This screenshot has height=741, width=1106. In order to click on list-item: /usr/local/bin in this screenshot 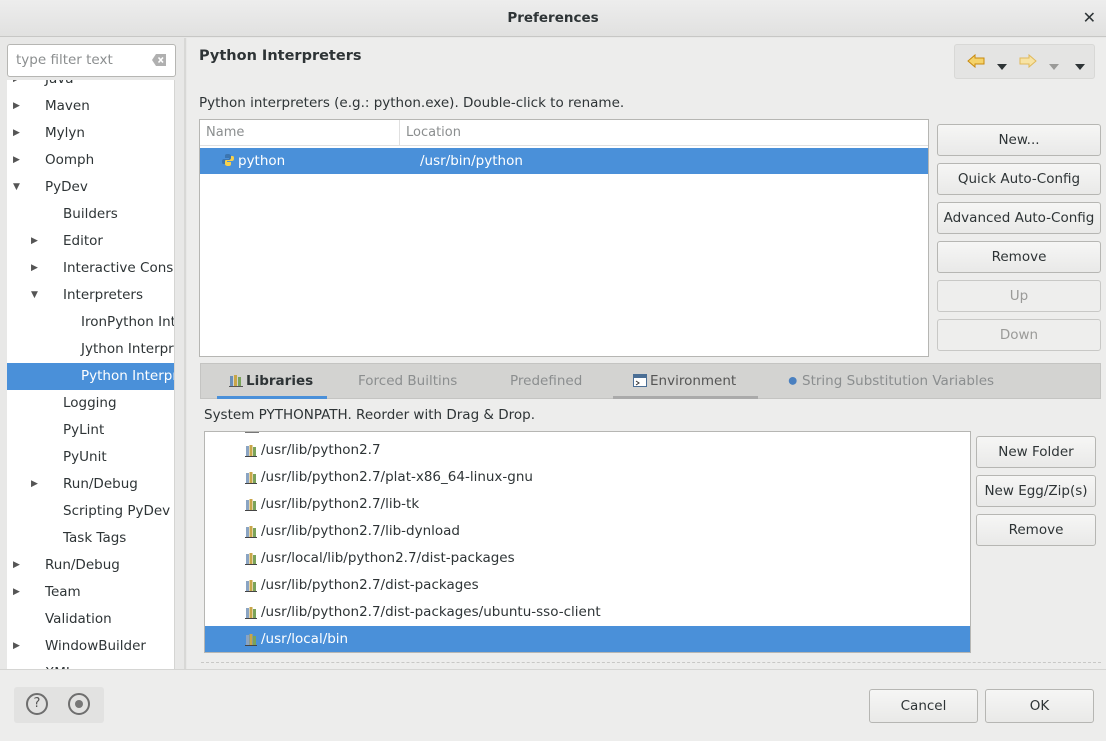, I will do `click(587, 639)`.